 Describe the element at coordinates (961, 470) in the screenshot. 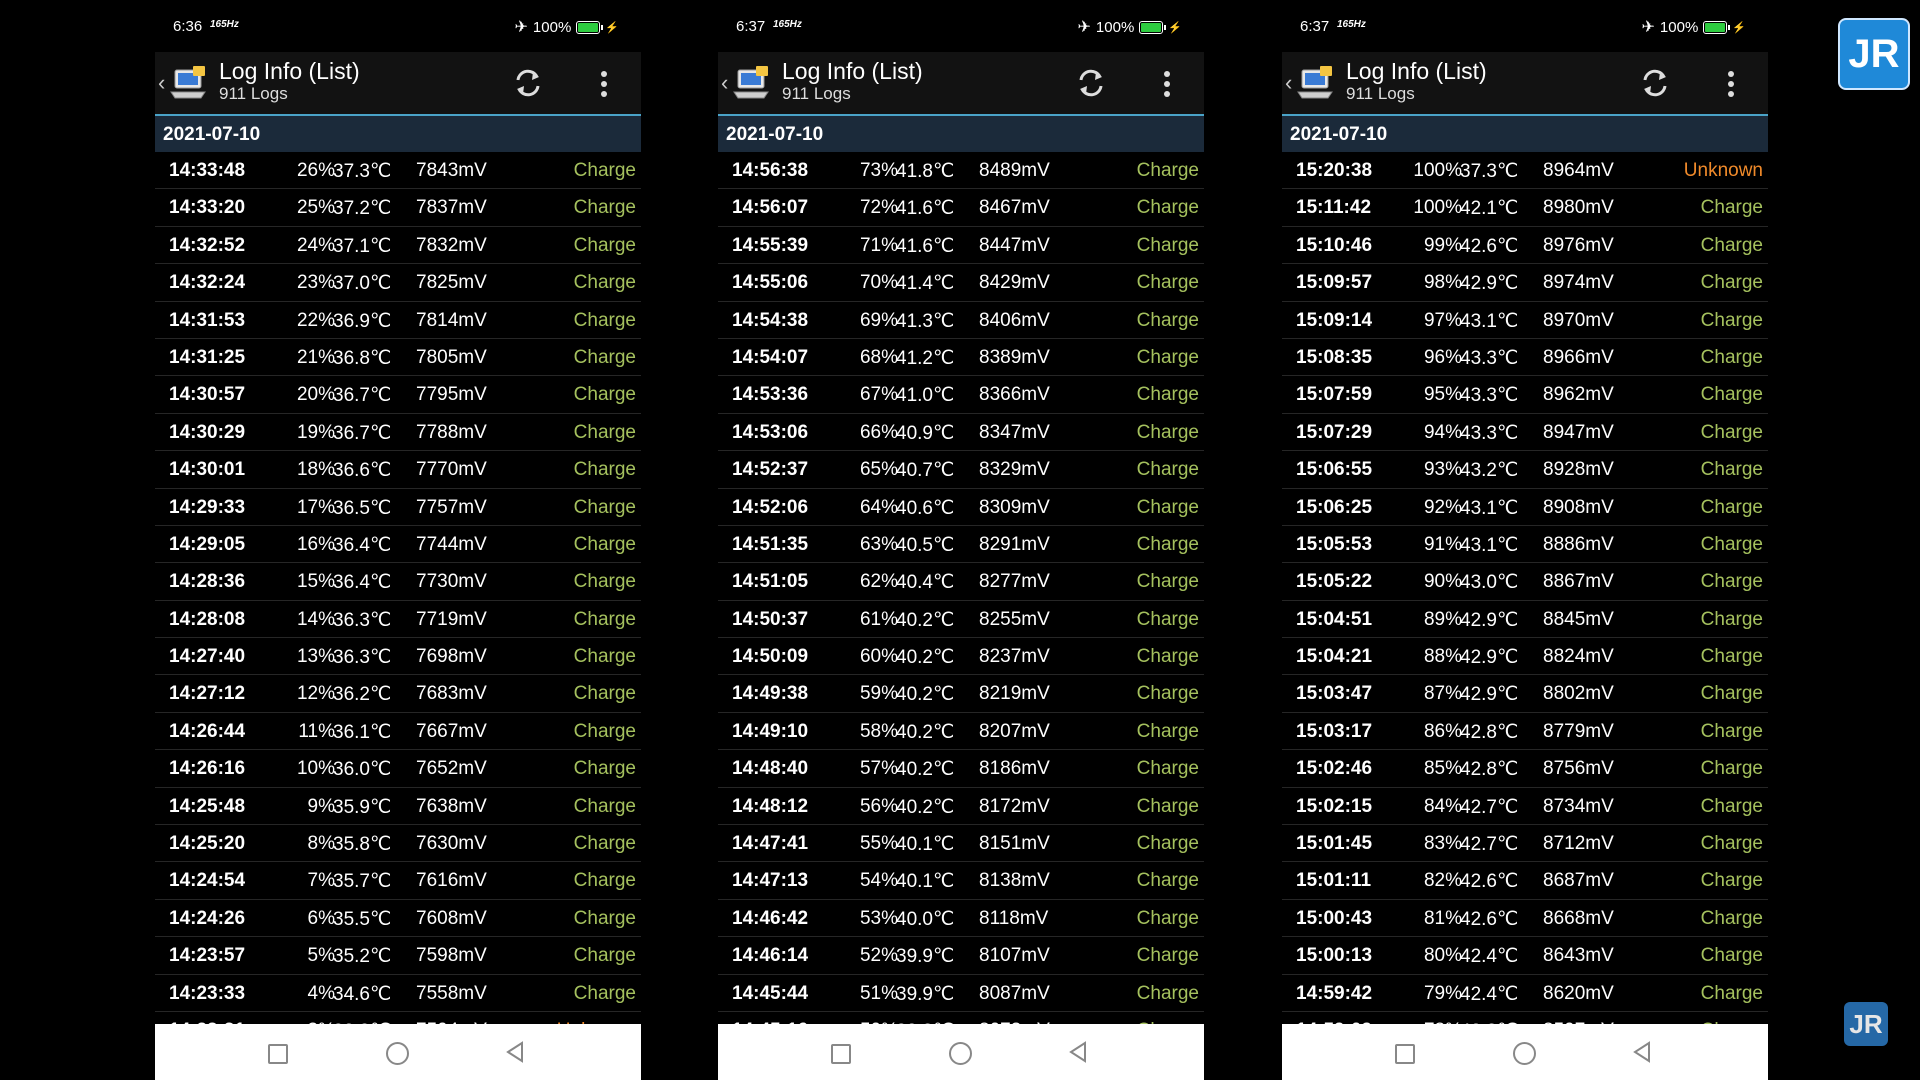

I see `log-row: 14:52:37 65% 40.7℃ 8329mV Charge` at that location.